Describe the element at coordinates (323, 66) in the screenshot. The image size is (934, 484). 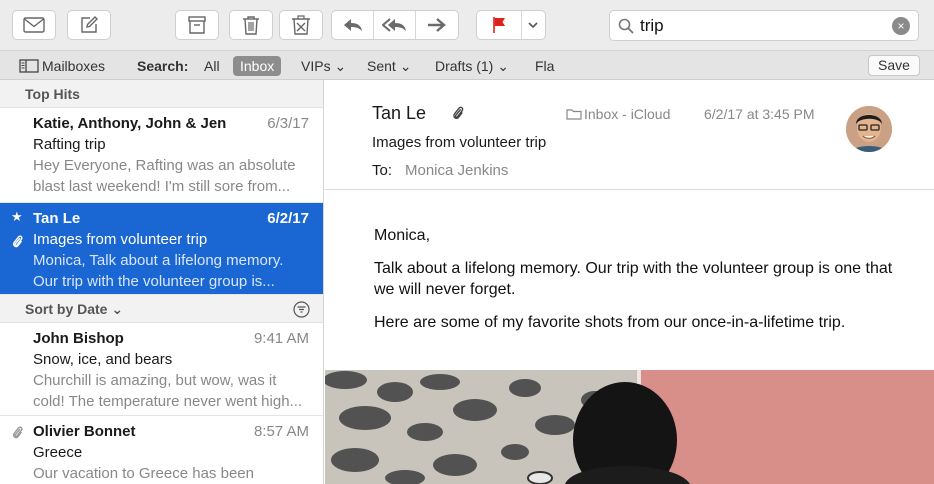
I see `scope-vips: VIPs ⌄` at that location.